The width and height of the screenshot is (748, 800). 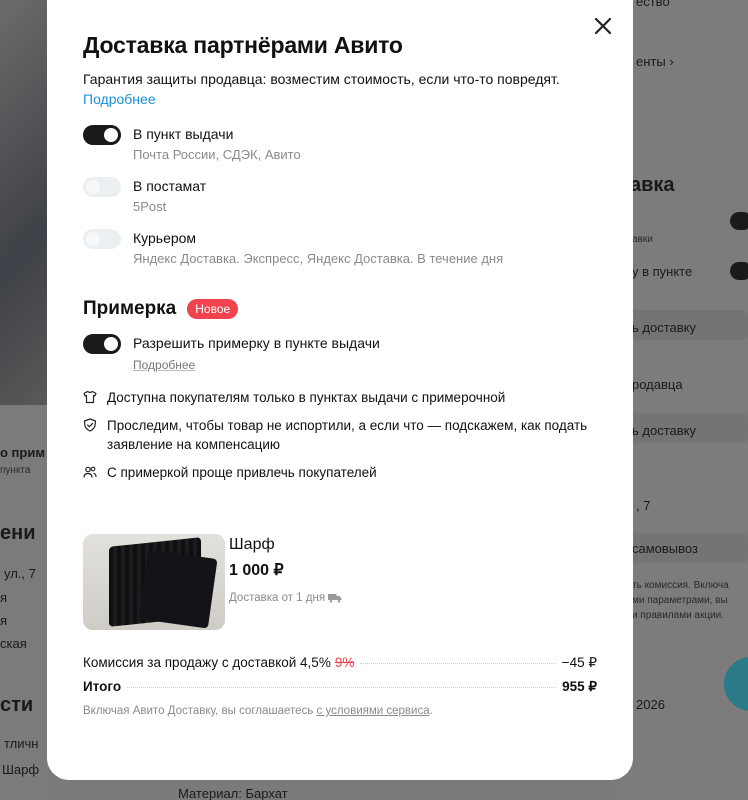 I want to click on modal-title: Доставка партнёрами Авито, so click(x=243, y=45).